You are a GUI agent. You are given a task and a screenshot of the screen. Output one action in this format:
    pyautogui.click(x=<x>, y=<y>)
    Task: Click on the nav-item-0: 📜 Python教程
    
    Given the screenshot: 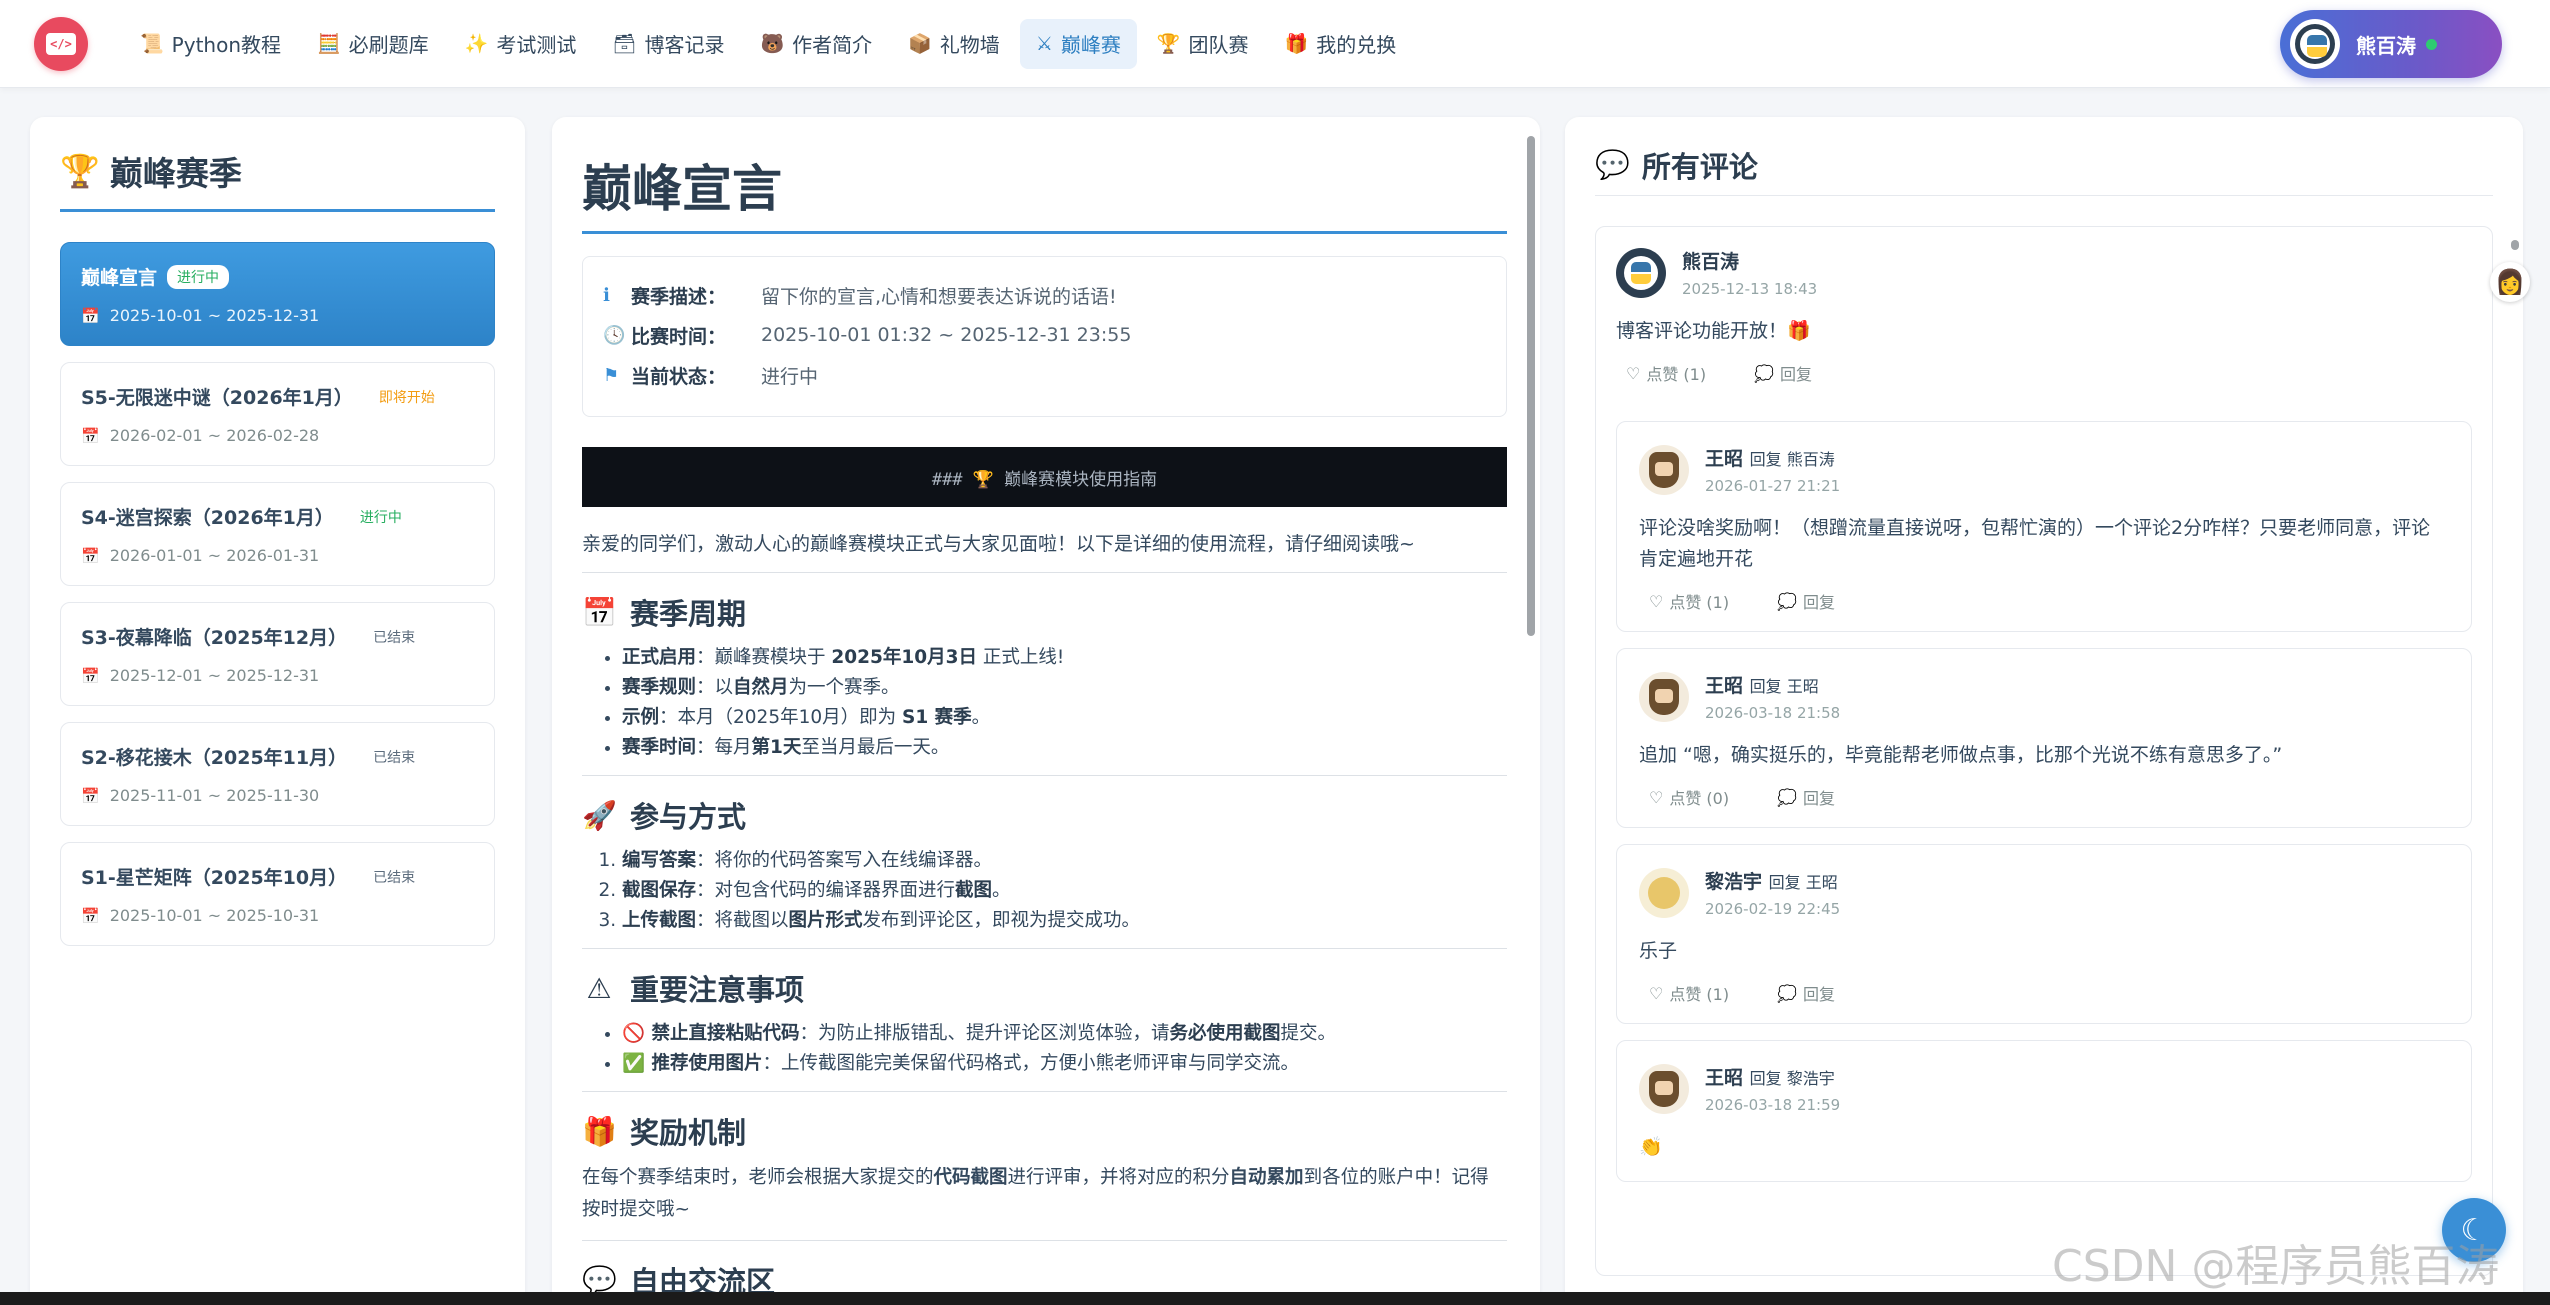 What is the action you would take?
    pyautogui.click(x=210, y=44)
    